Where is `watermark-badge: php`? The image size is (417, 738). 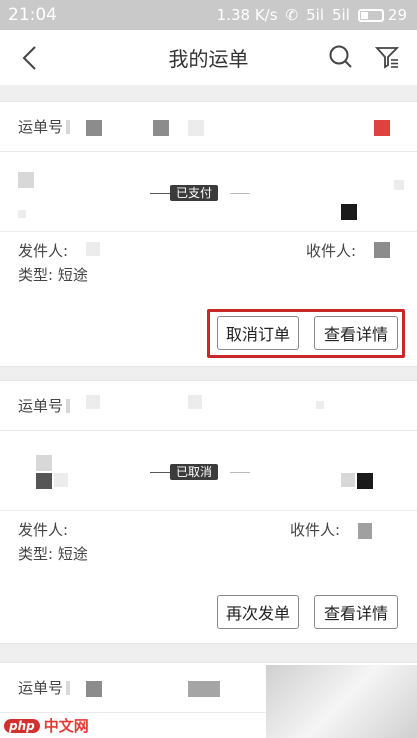 watermark-badge: php is located at coordinates (22, 725).